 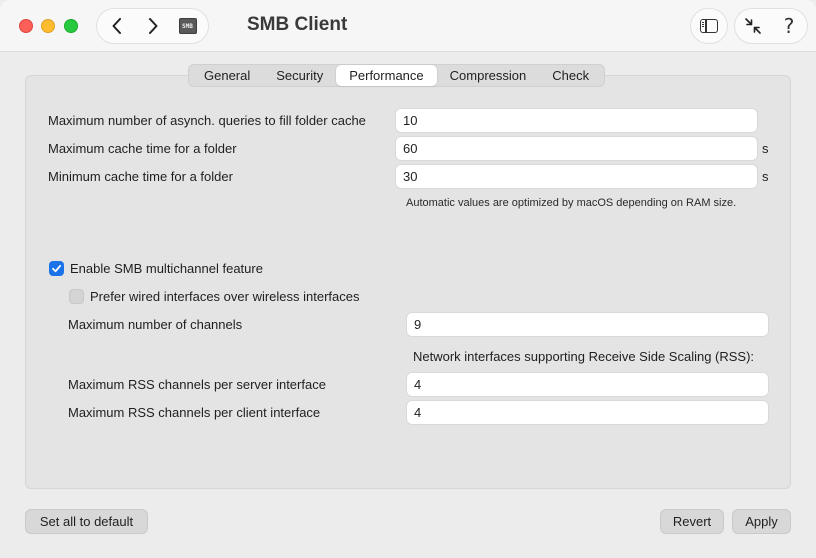 What do you see at coordinates (761, 521) in the screenshot?
I see `apply-button: Apply` at bounding box center [761, 521].